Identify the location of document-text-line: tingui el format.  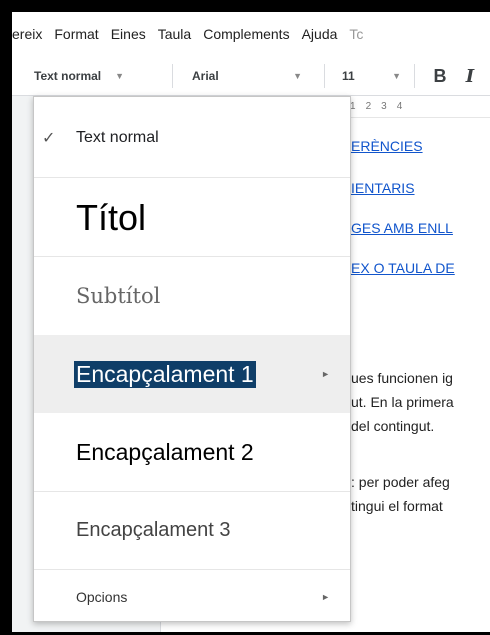
(397, 506).